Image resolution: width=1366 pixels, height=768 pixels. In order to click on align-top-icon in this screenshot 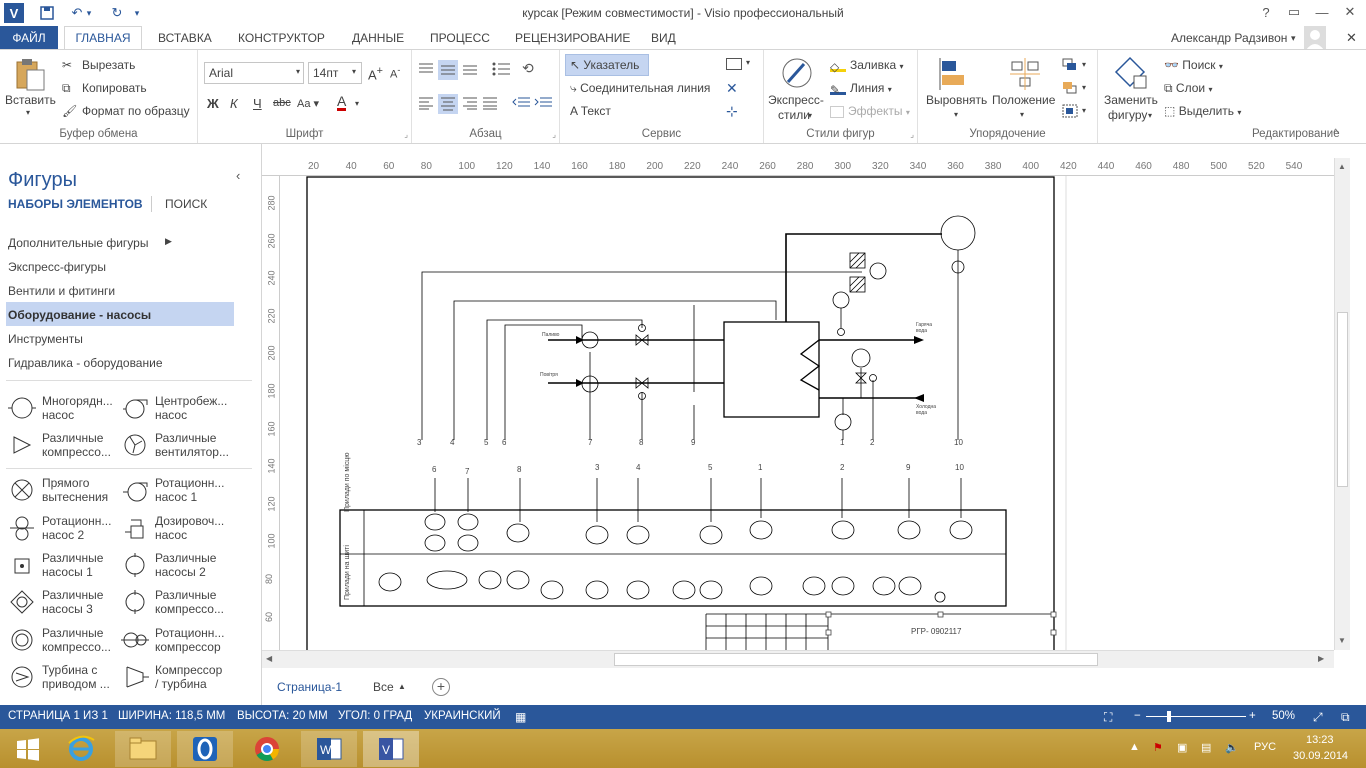, I will do `click(426, 70)`.